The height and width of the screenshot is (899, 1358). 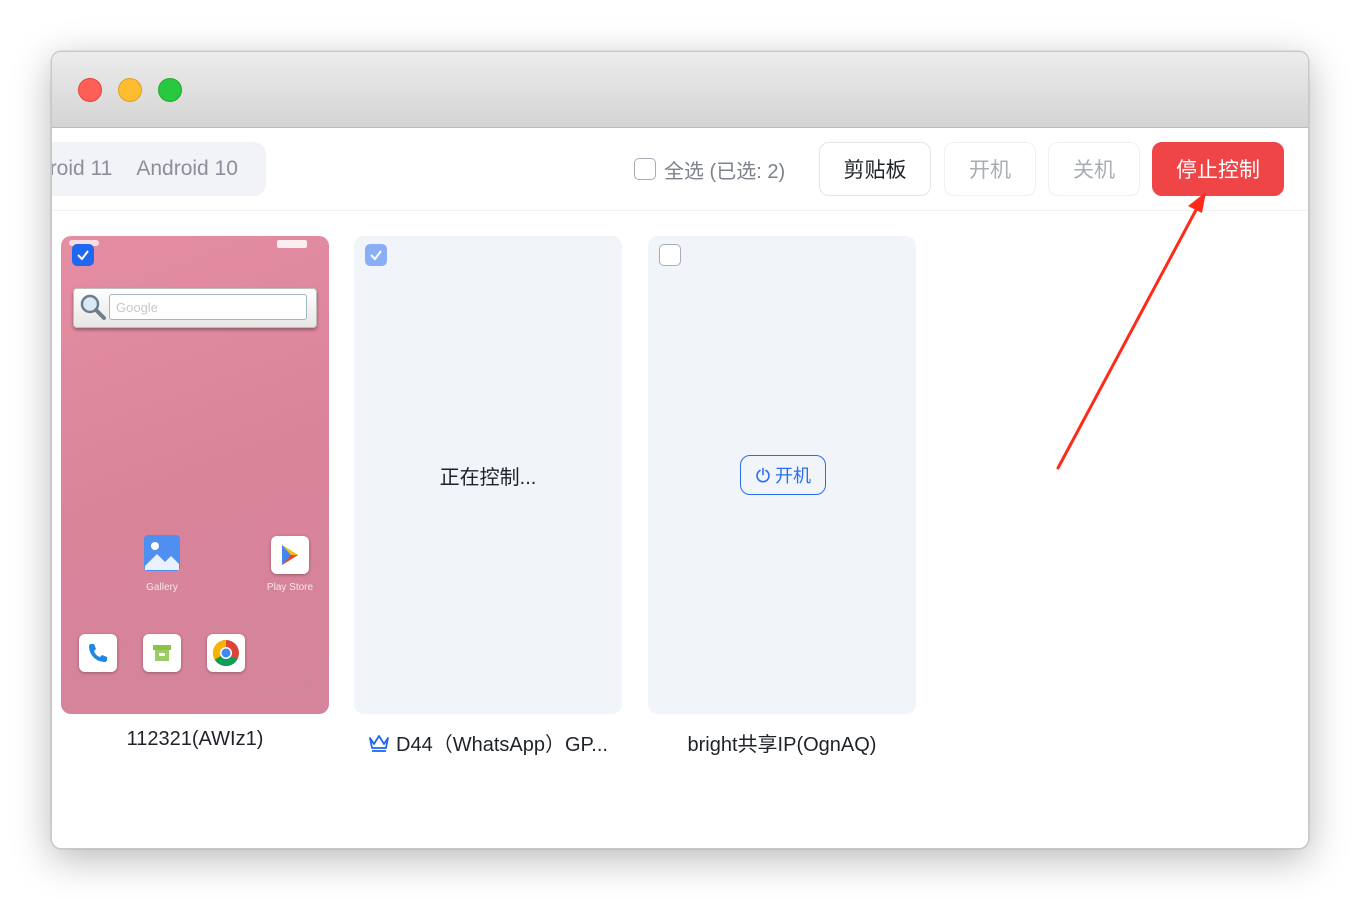 What do you see at coordinates (226, 653) in the screenshot?
I see `chrome-app-icon` at bounding box center [226, 653].